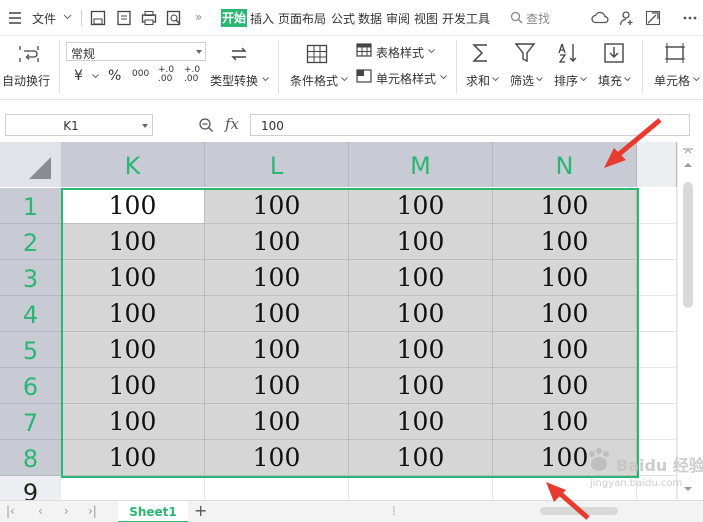 The height and width of the screenshot is (522, 703). Describe the element at coordinates (565, 164) in the screenshot. I see `column-header-n: N` at that location.